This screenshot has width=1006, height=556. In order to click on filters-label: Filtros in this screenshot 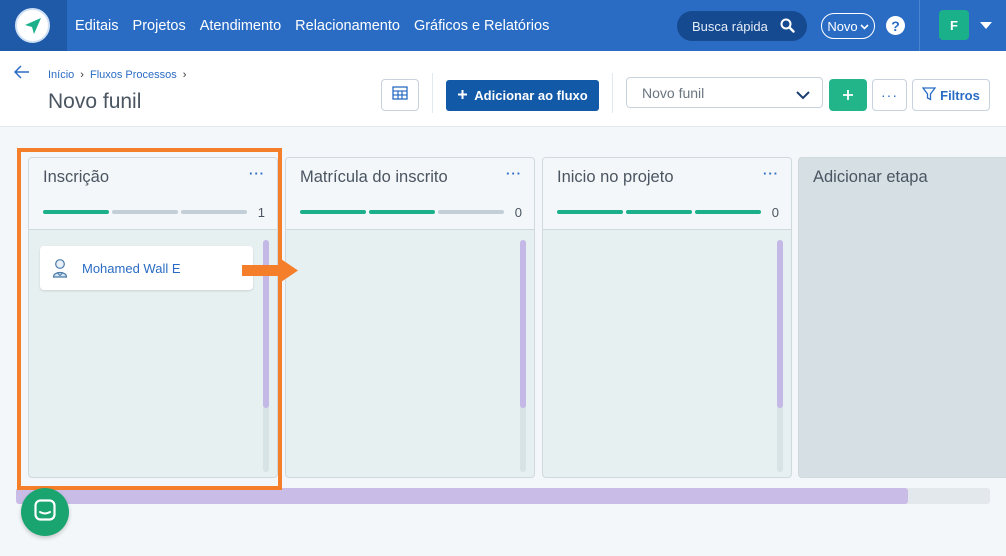, I will do `click(960, 95)`.